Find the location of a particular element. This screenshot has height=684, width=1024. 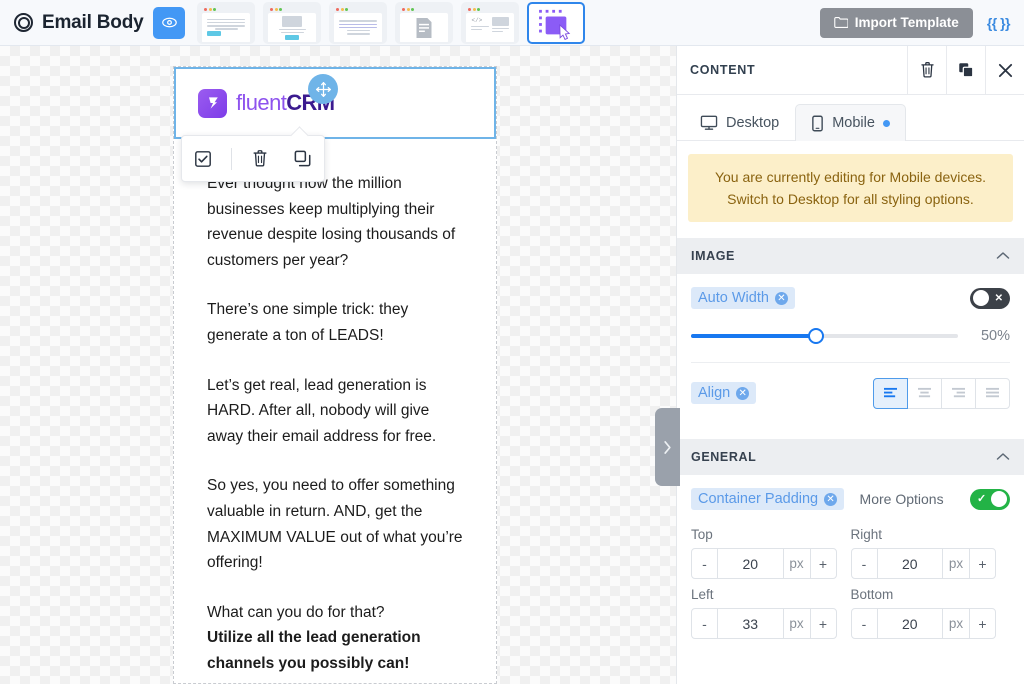

template-thumb-code: </> is located at coordinates (490, 22).